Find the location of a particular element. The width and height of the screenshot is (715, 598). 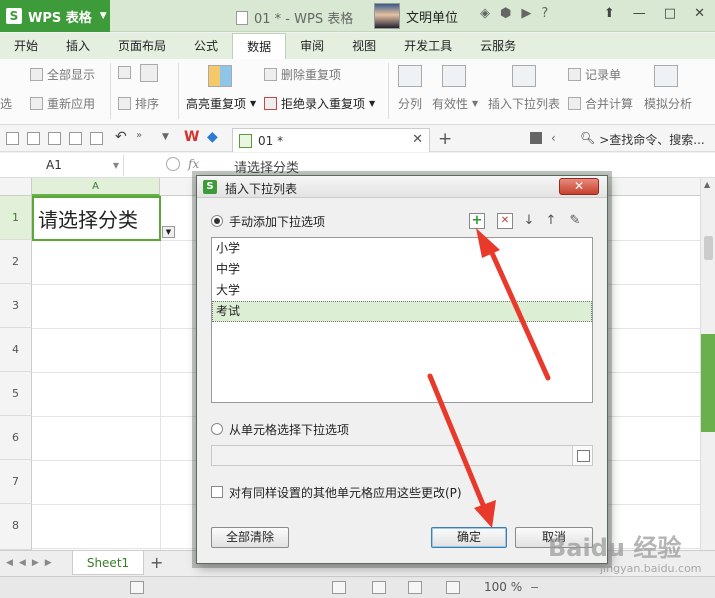

clear-all-button: 全部清除 is located at coordinates (250, 537).